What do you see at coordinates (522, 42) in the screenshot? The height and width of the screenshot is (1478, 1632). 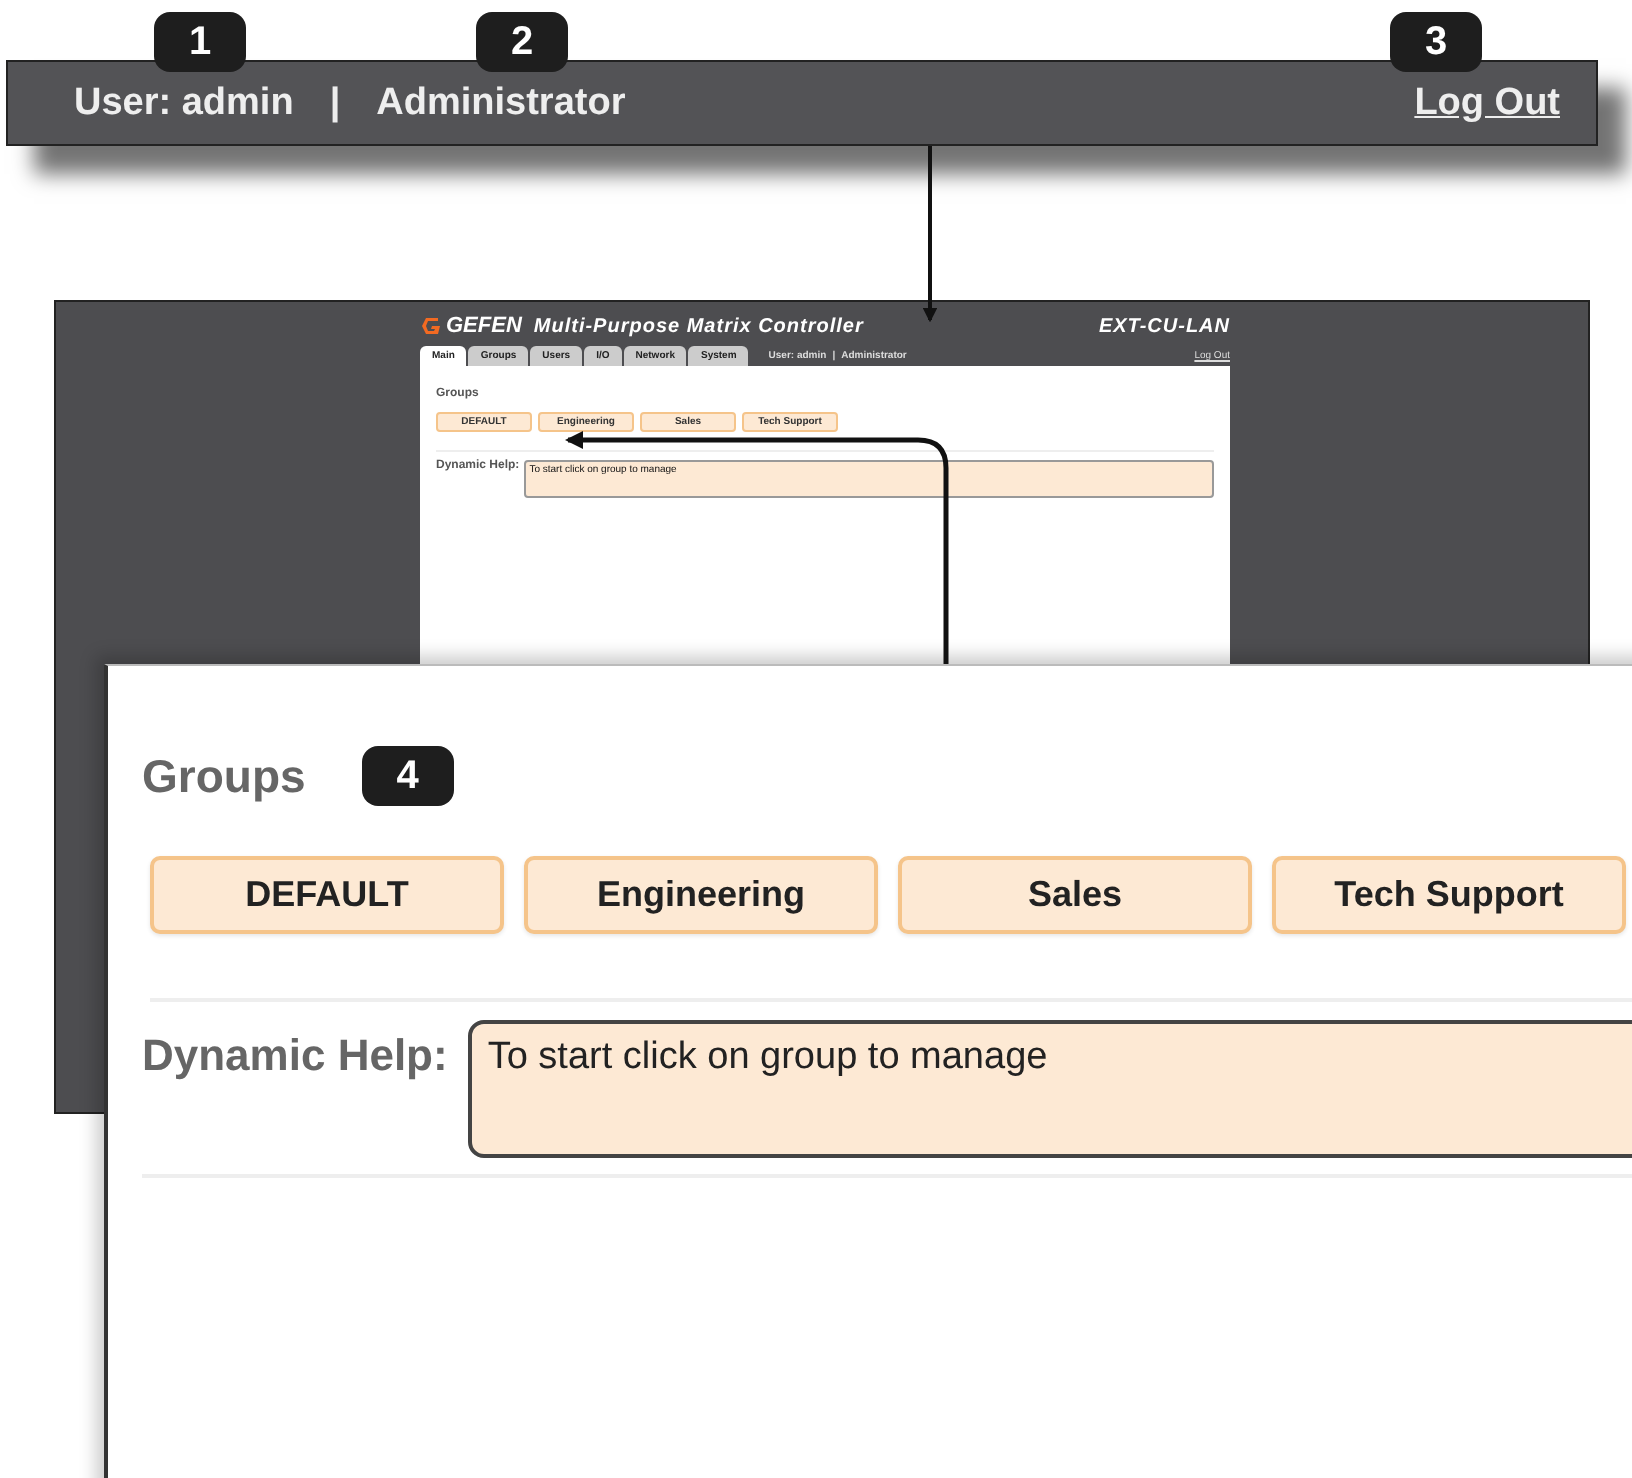 I see `callout-badge: 2` at bounding box center [522, 42].